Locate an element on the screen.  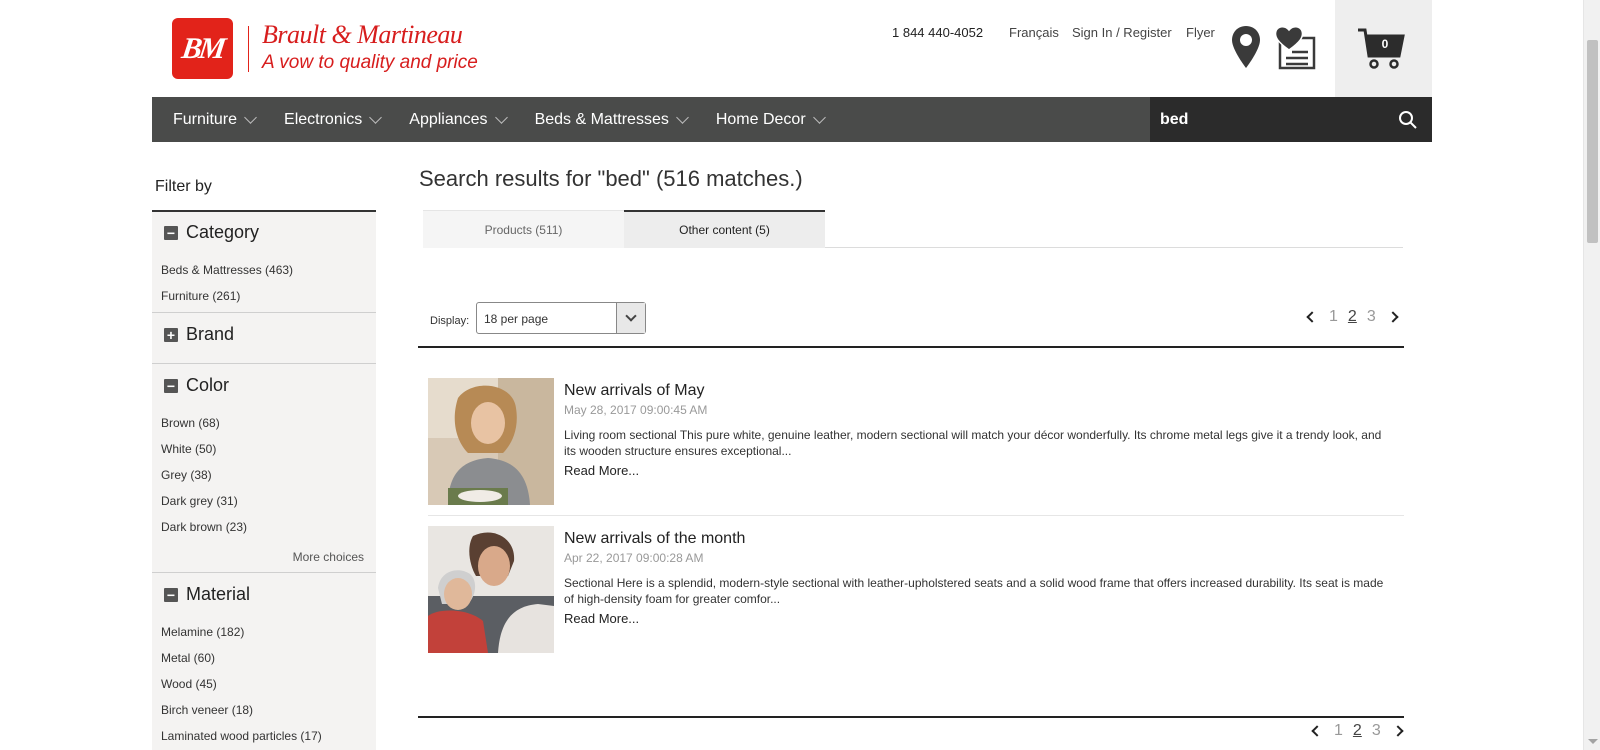
facet-color-header: − Color is located at coordinates (196, 385).